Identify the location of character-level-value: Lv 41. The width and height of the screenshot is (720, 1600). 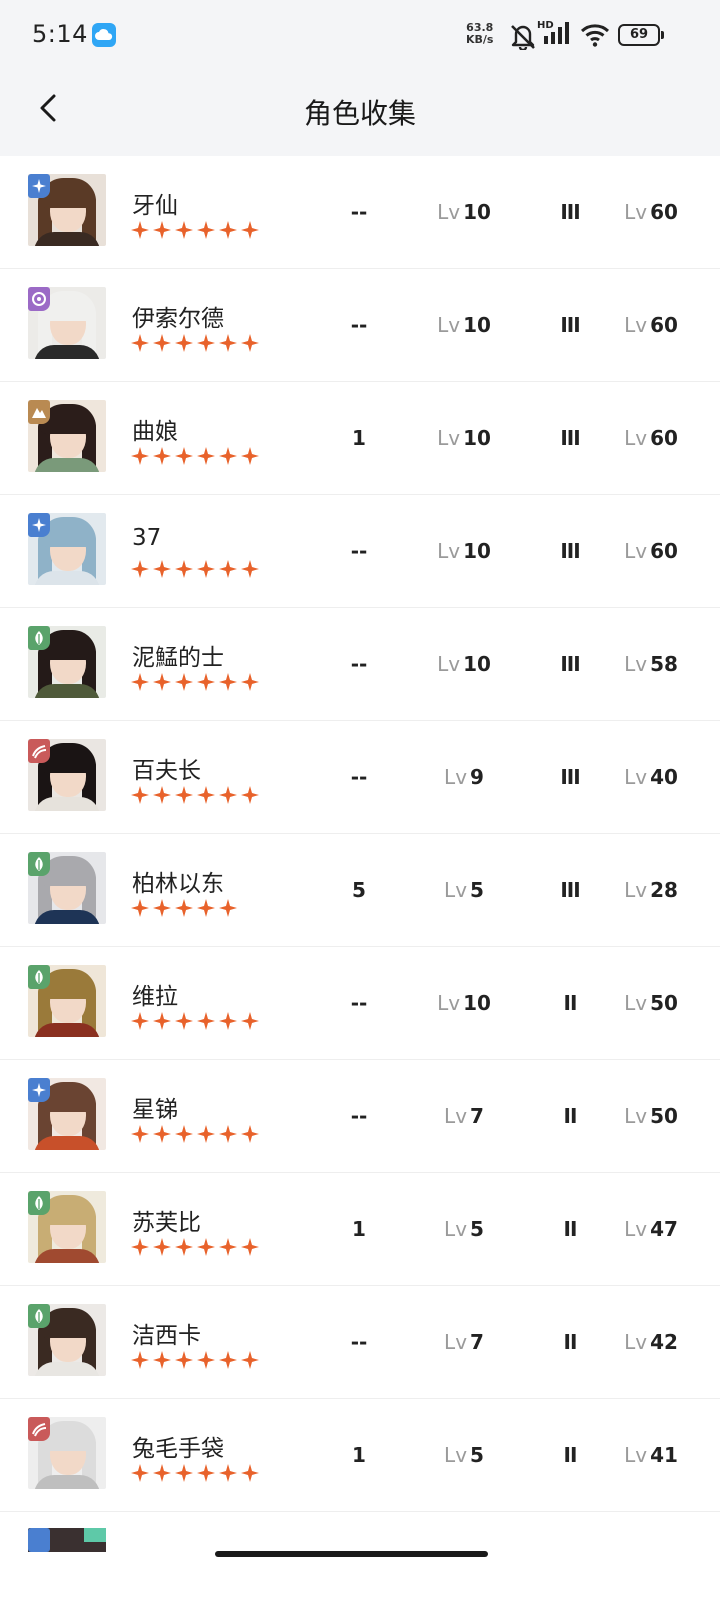
(651, 1455).